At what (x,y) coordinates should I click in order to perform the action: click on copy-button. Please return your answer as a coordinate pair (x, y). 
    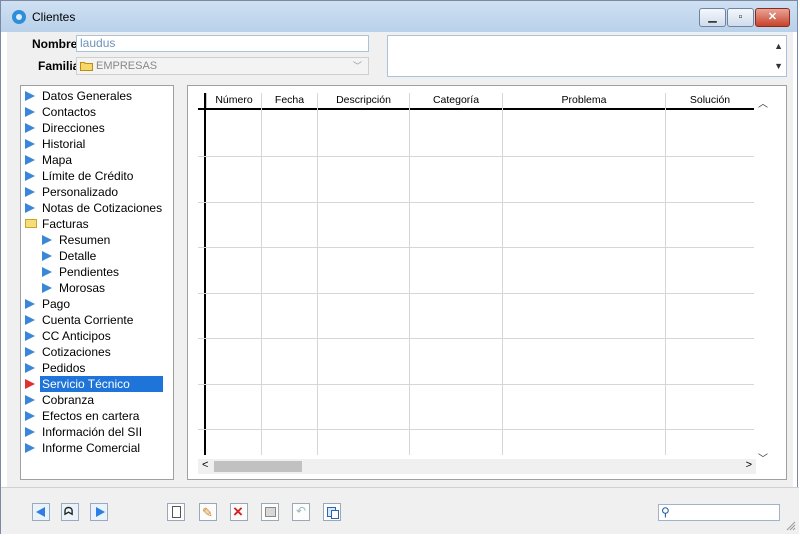
    Looking at the image, I should click on (332, 512).